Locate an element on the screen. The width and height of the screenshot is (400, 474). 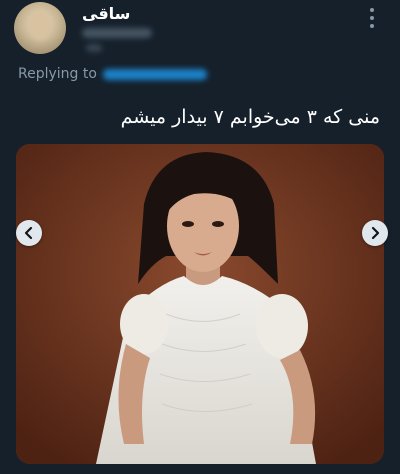
replying-to: Replying to is located at coordinates (112, 74).